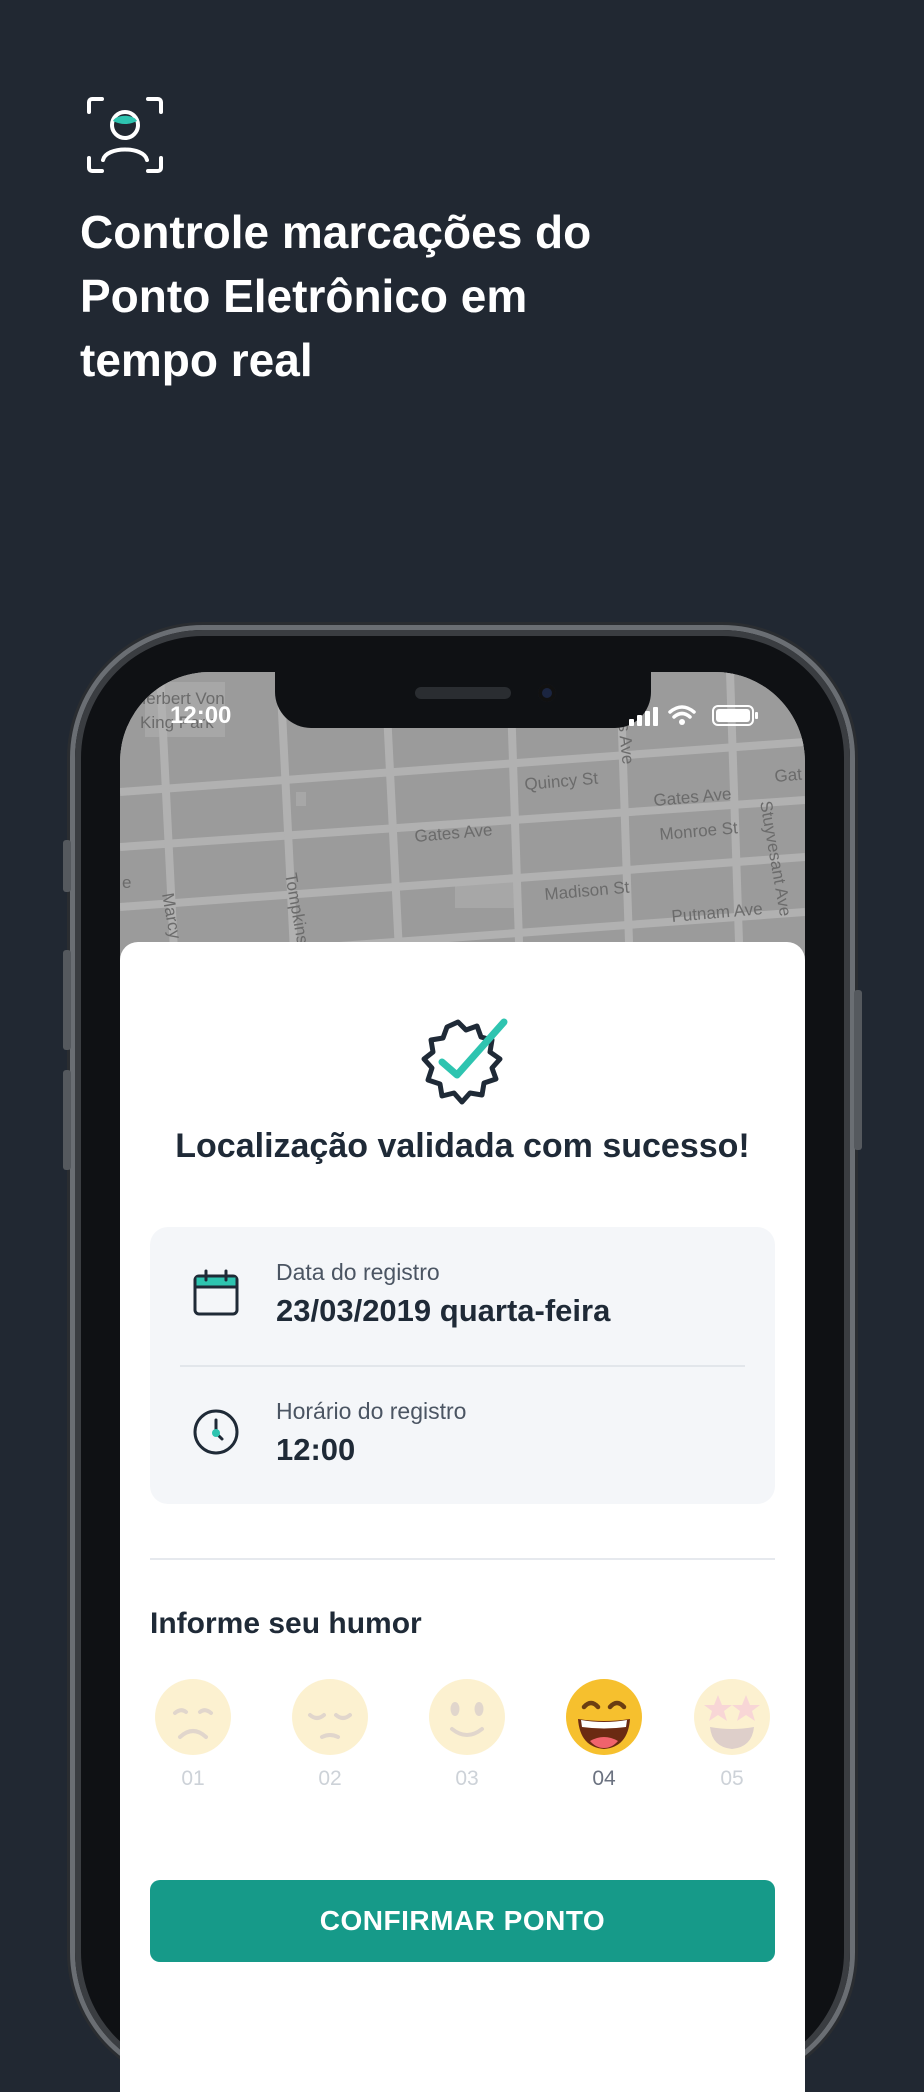 Image resolution: width=924 pixels, height=2092 pixels. Describe the element at coordinates (304, 296) in the screenshot. I see `headline-line-2: Ponto Eletrônico em` at that location.